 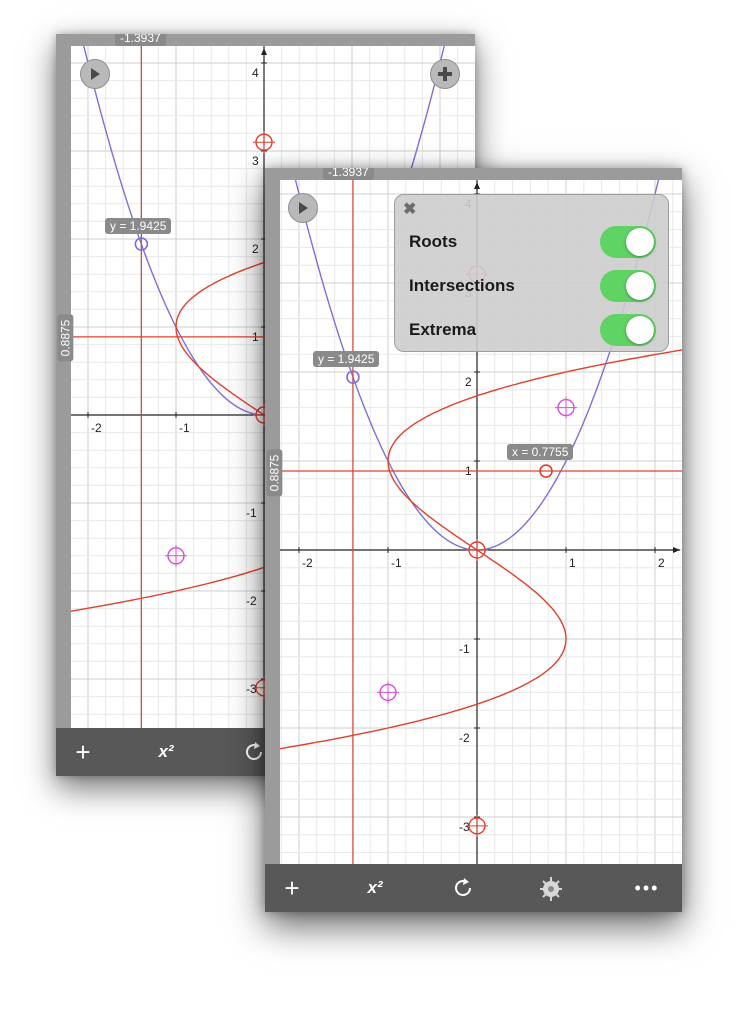 What do you see at coordinates (676, 550) in the screenshot?
I see `x-axis-arrow` at bounding box center [676, 550].